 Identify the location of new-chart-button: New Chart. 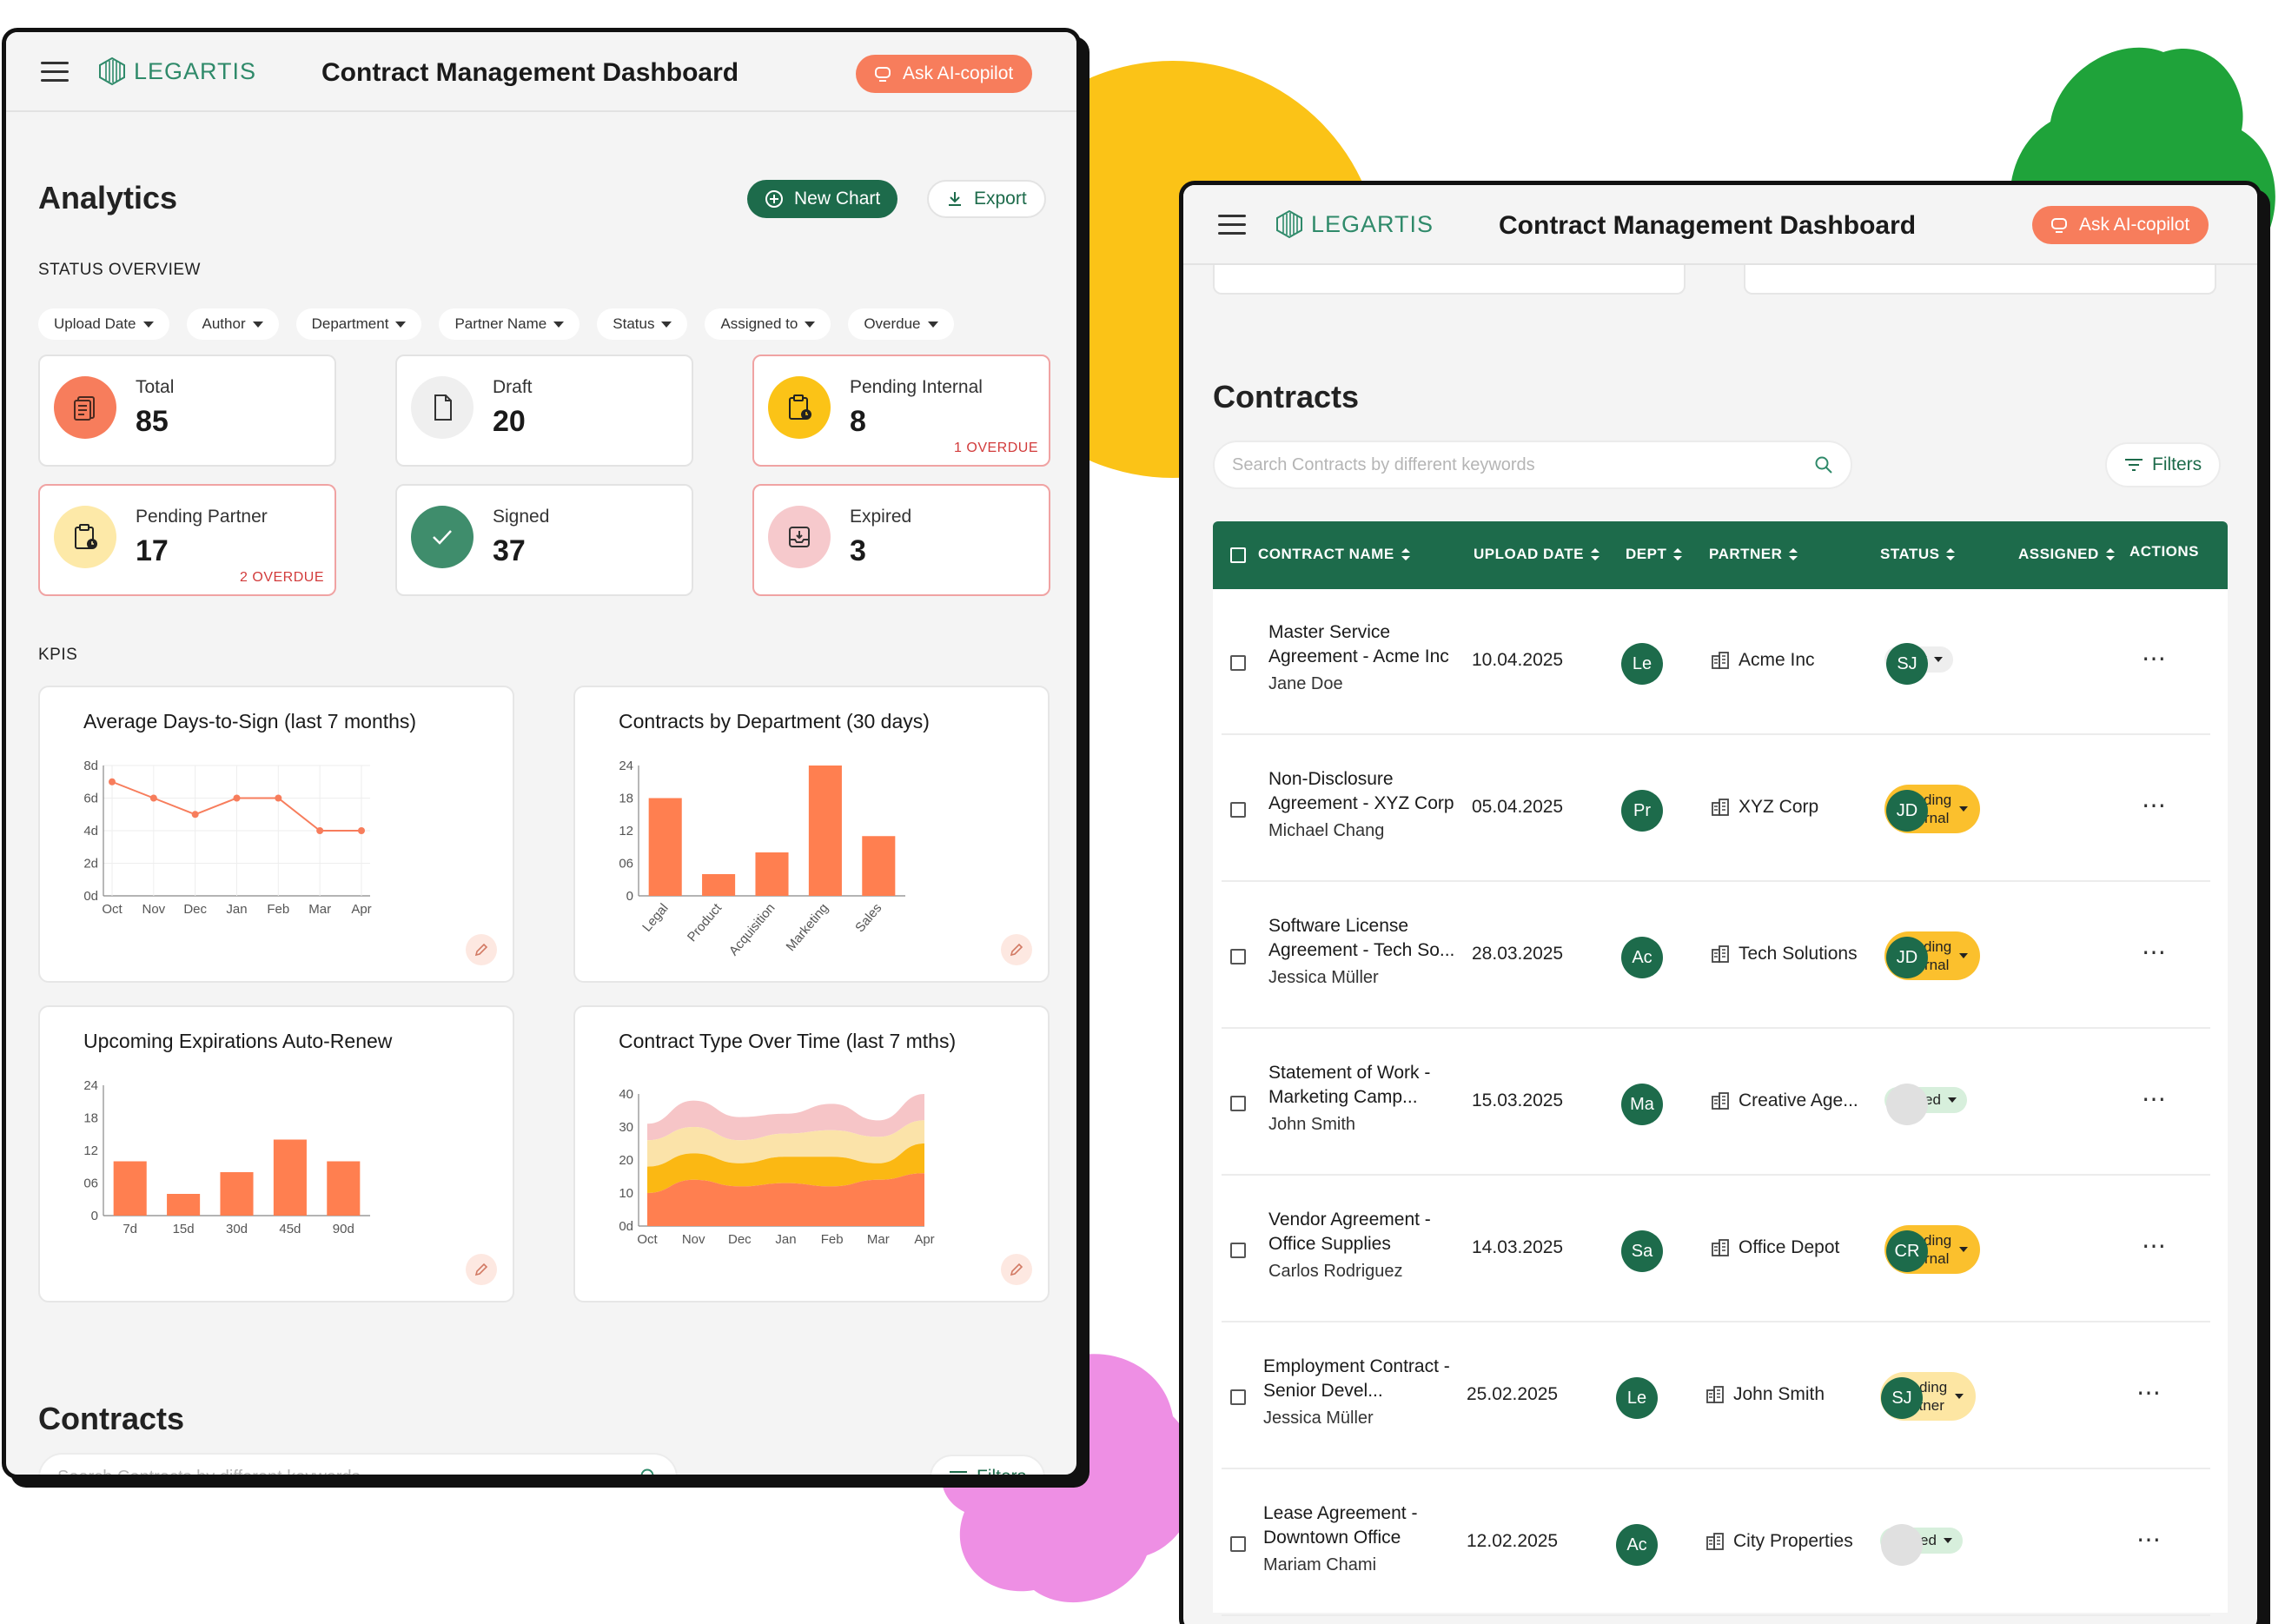
(822, 199).